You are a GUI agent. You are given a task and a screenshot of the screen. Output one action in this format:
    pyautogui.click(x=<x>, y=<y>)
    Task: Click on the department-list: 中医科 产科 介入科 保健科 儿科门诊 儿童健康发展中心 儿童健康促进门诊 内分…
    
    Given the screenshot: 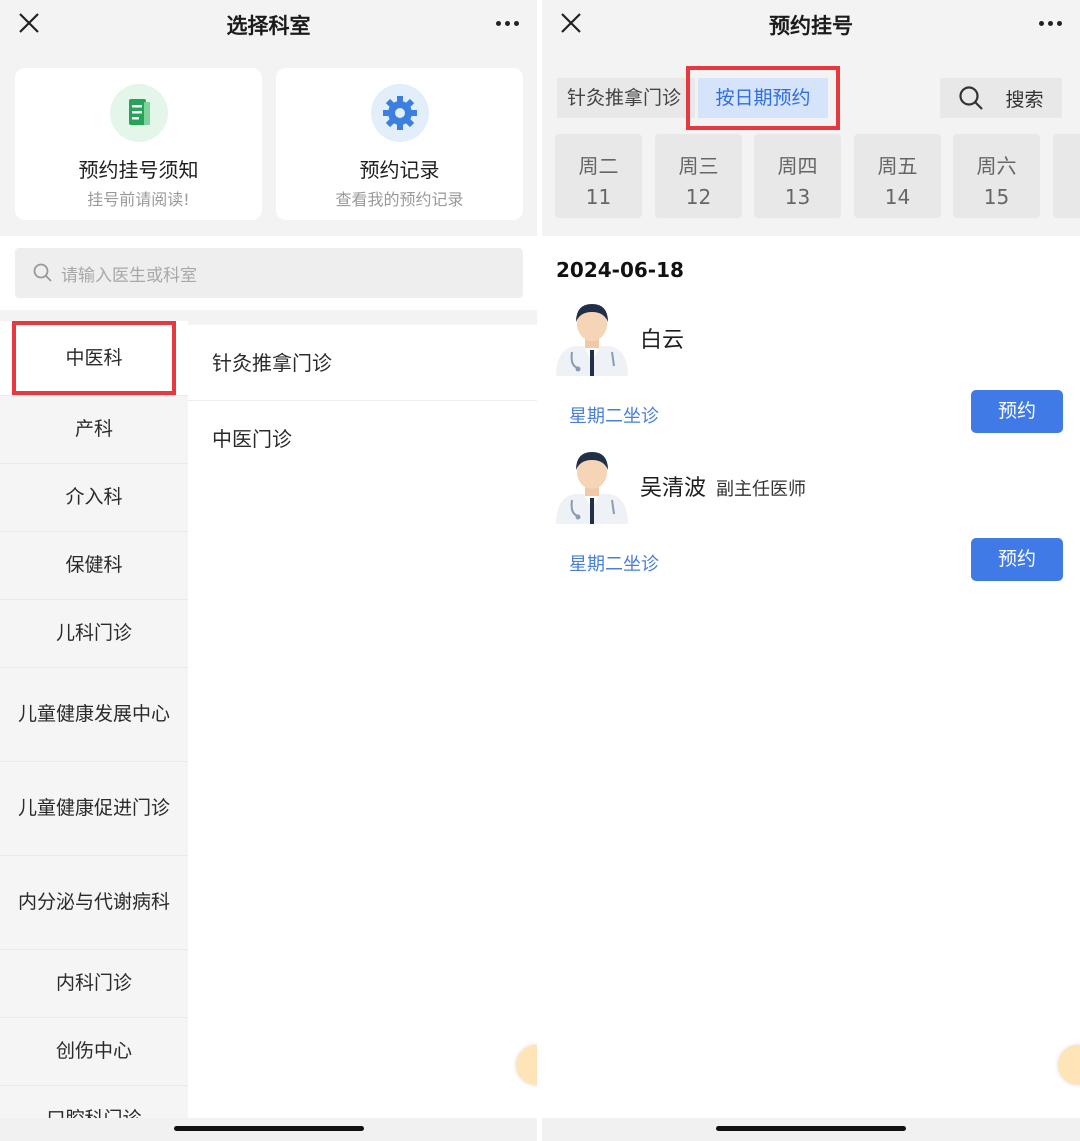 What is the action you would take?
    pyautogui.click(x=94, y=719)
    